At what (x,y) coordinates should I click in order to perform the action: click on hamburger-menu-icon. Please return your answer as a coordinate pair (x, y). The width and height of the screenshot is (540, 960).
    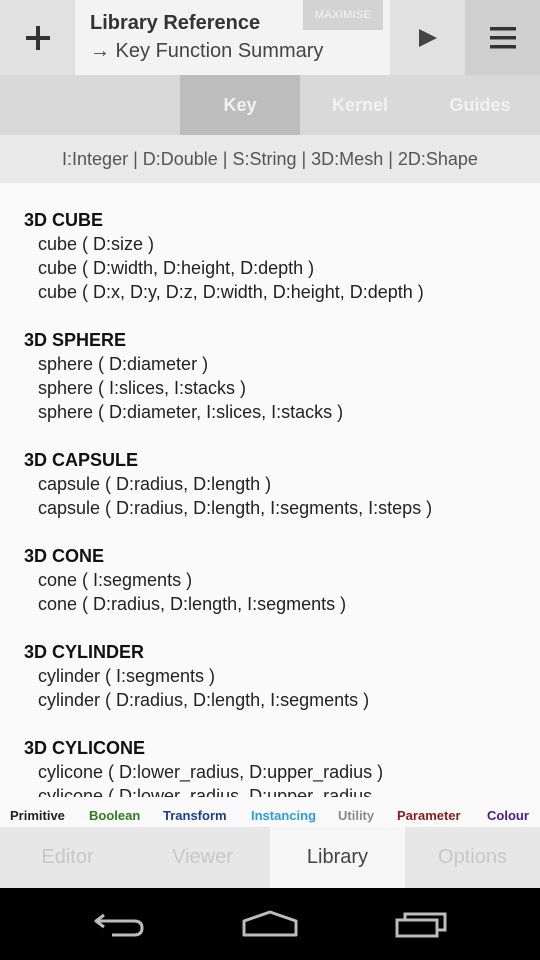
    Looking at the image, I should click on (502, 37).